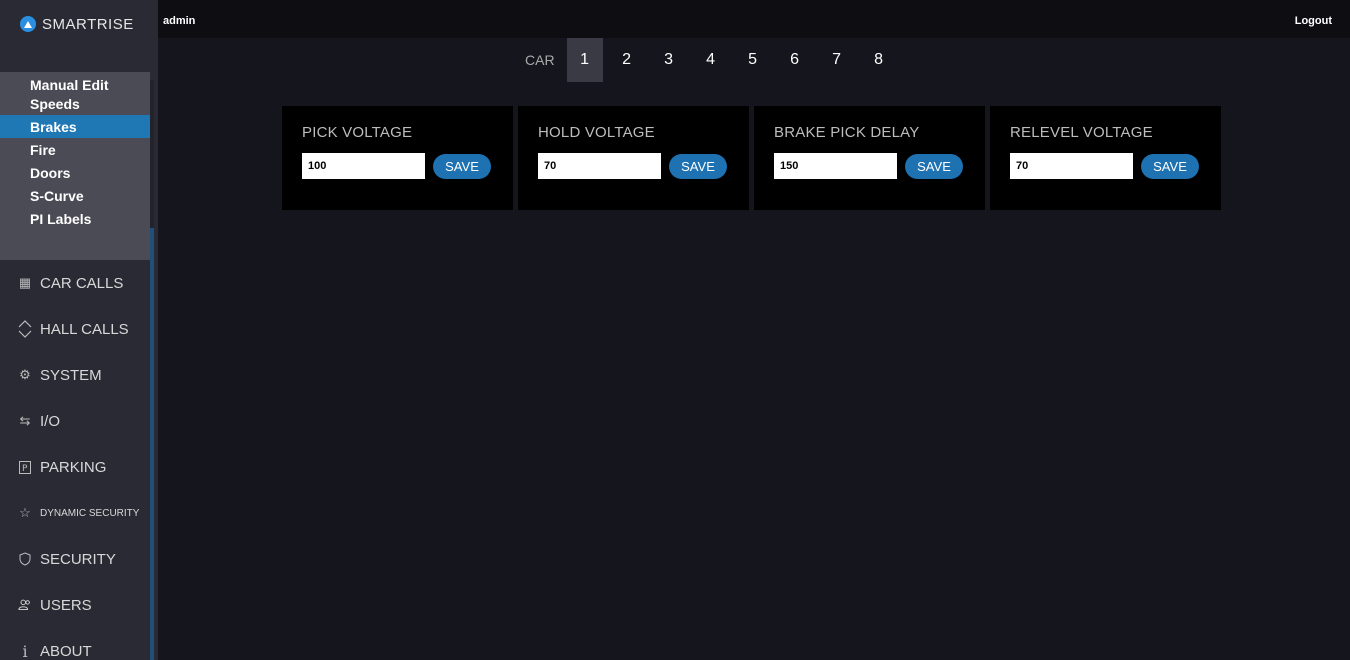  I want to click on parking-icon: P, so click(25, 467).